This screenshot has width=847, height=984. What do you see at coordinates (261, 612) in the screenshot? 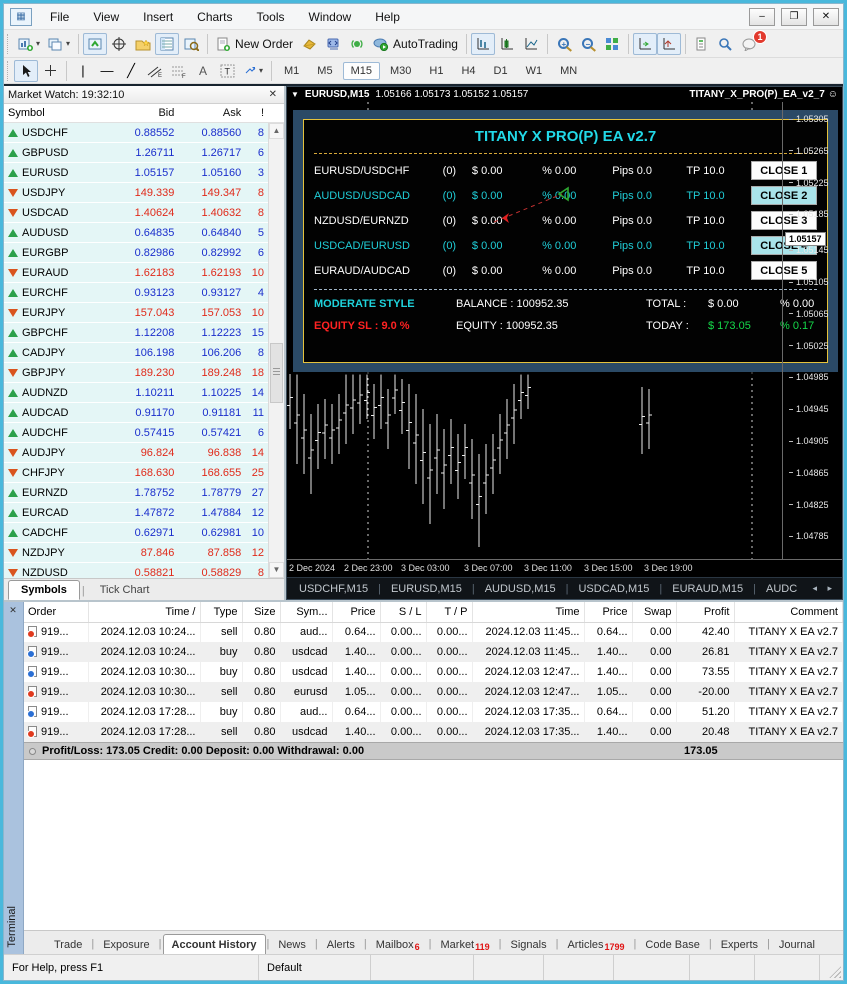
I see `term-col-size: Size` at bounding box center [261, 612].